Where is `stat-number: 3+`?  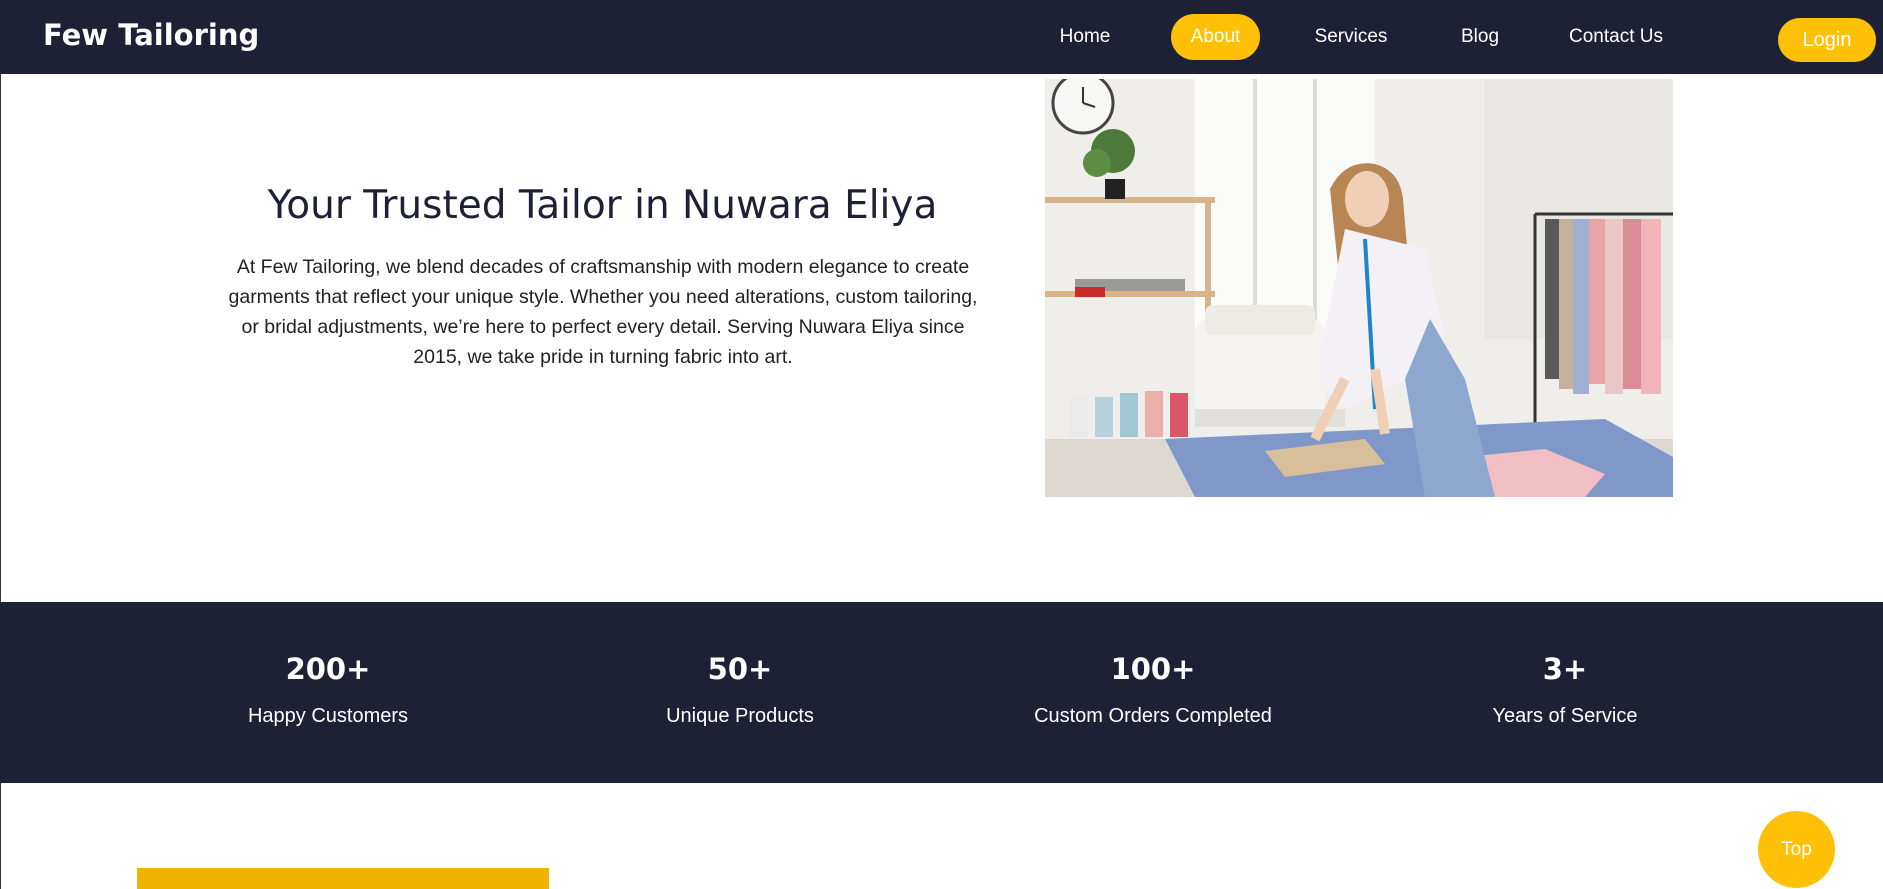
stat-number: 3+ is located at coordinates (1565, 669).